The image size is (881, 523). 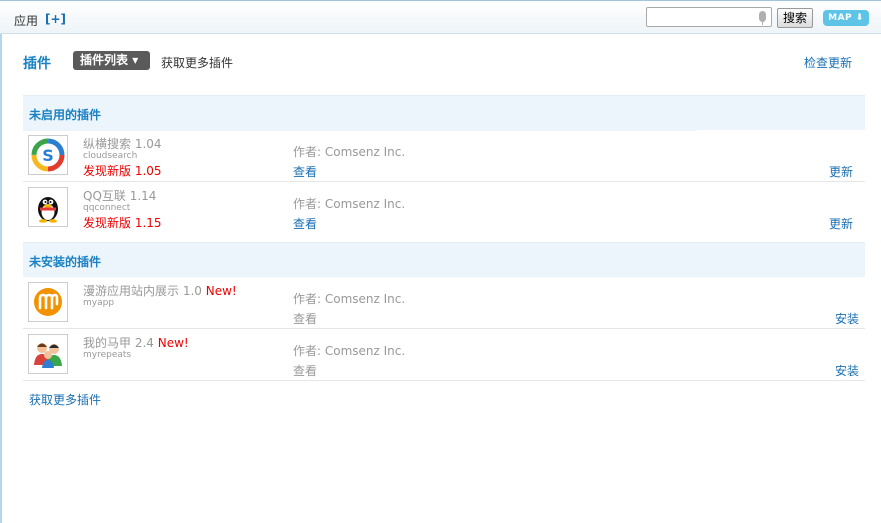 What do you see at coordinates (122, 144) in the screenshot?
I see `plugin-name: 纵横搜索 1.04` at bounding box center [122, 144].